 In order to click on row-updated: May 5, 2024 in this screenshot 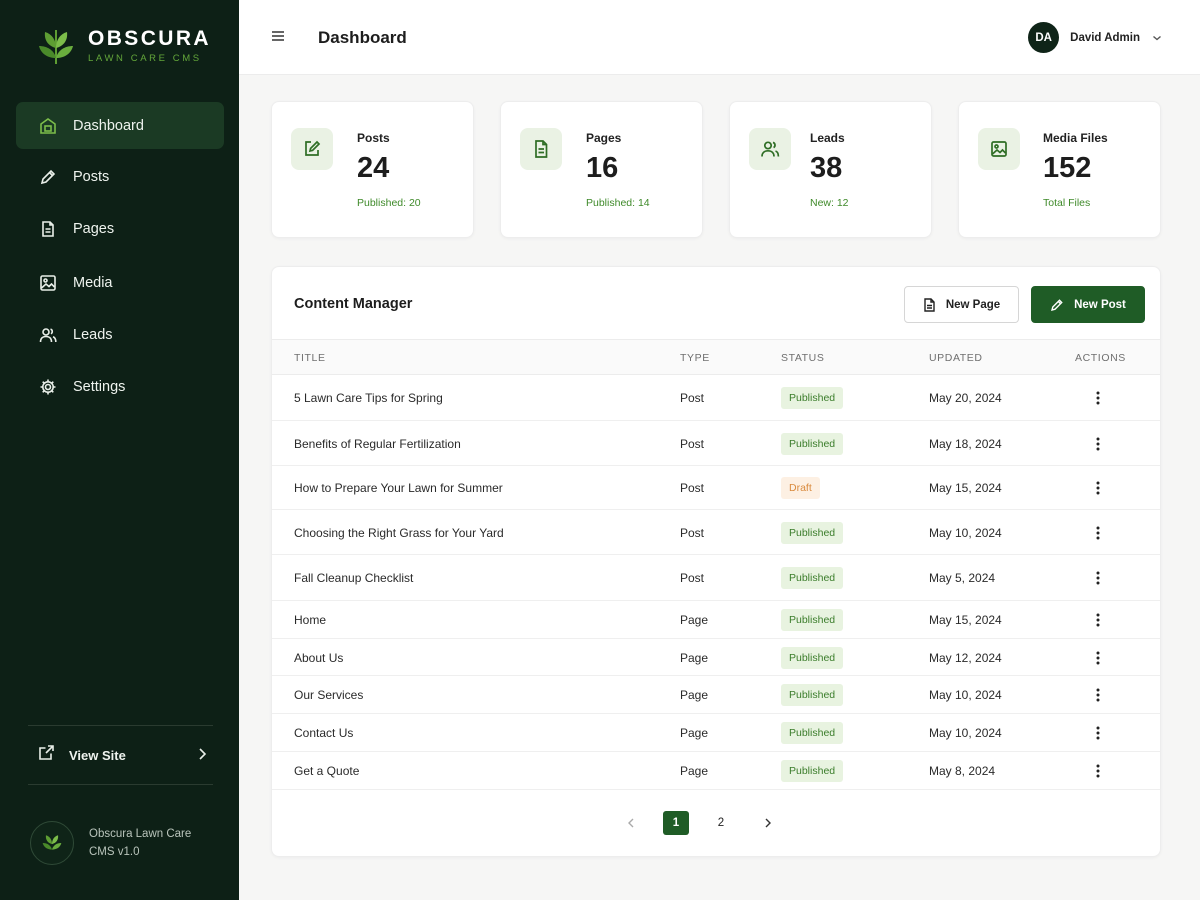, I will do `click(962, 578)`.